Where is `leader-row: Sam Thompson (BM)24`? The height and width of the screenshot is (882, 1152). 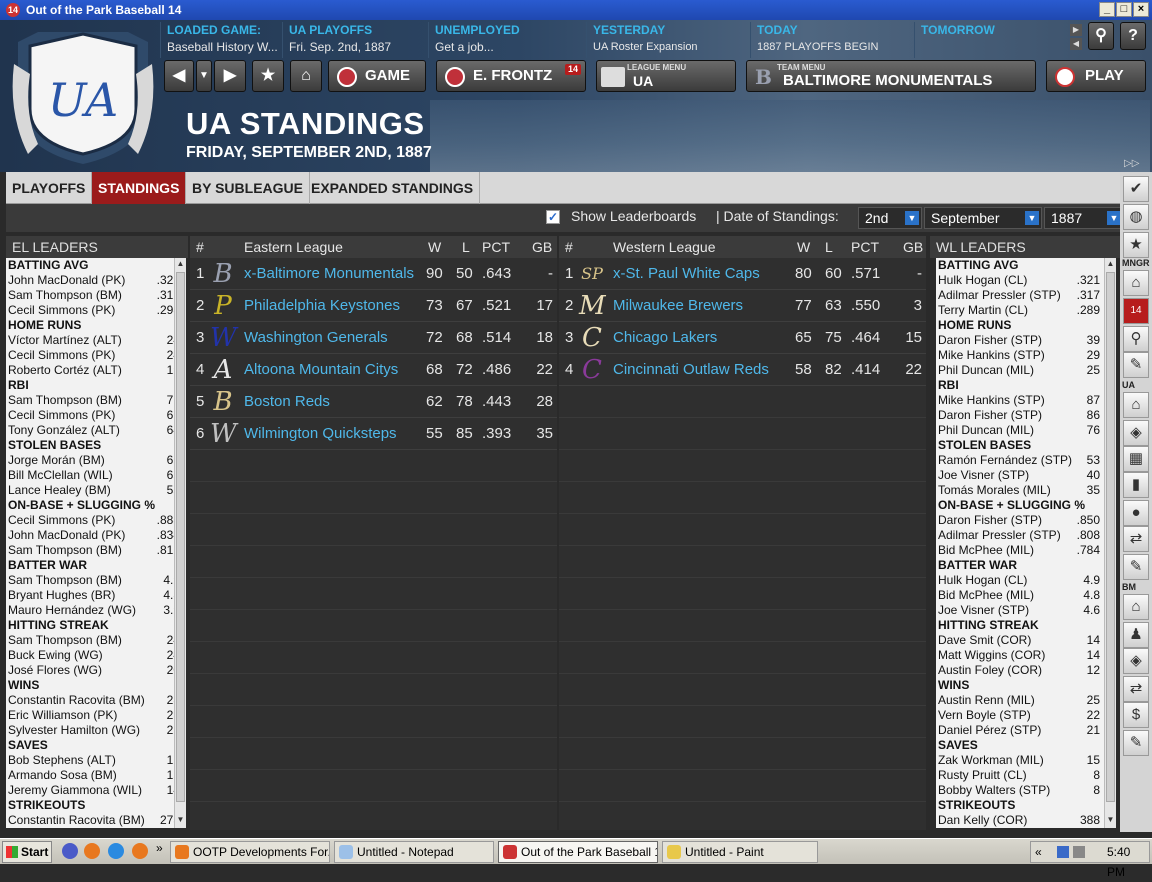 leader-row: Sam Thompson (BM)24 is located at coordinates (95, 640).